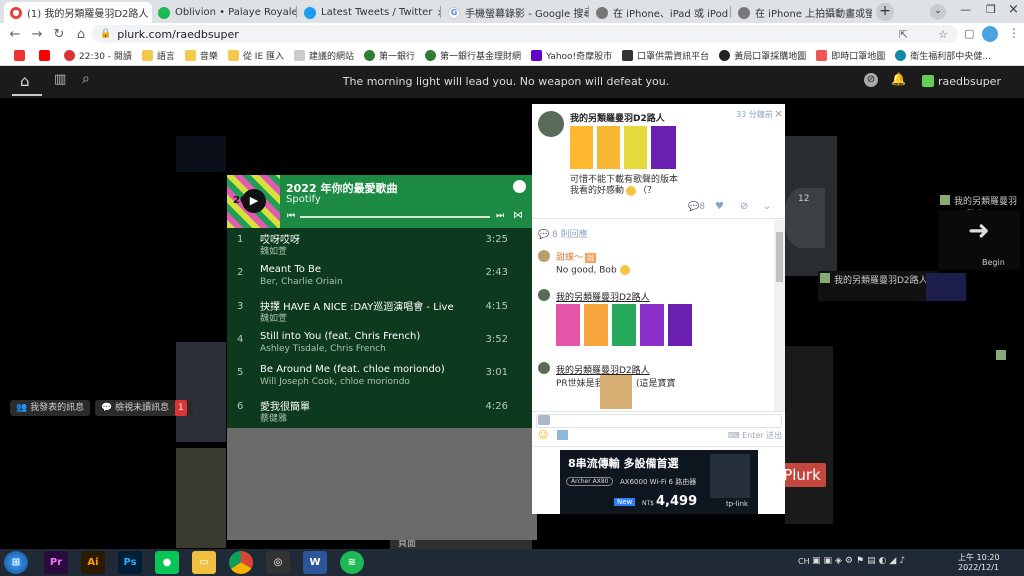 This screenshot has height=576, width=1024. What do you see at coordinates (158, 55) in the screenshot?
I see `bookmark-language: 語言` at bounding box center [158, 55].